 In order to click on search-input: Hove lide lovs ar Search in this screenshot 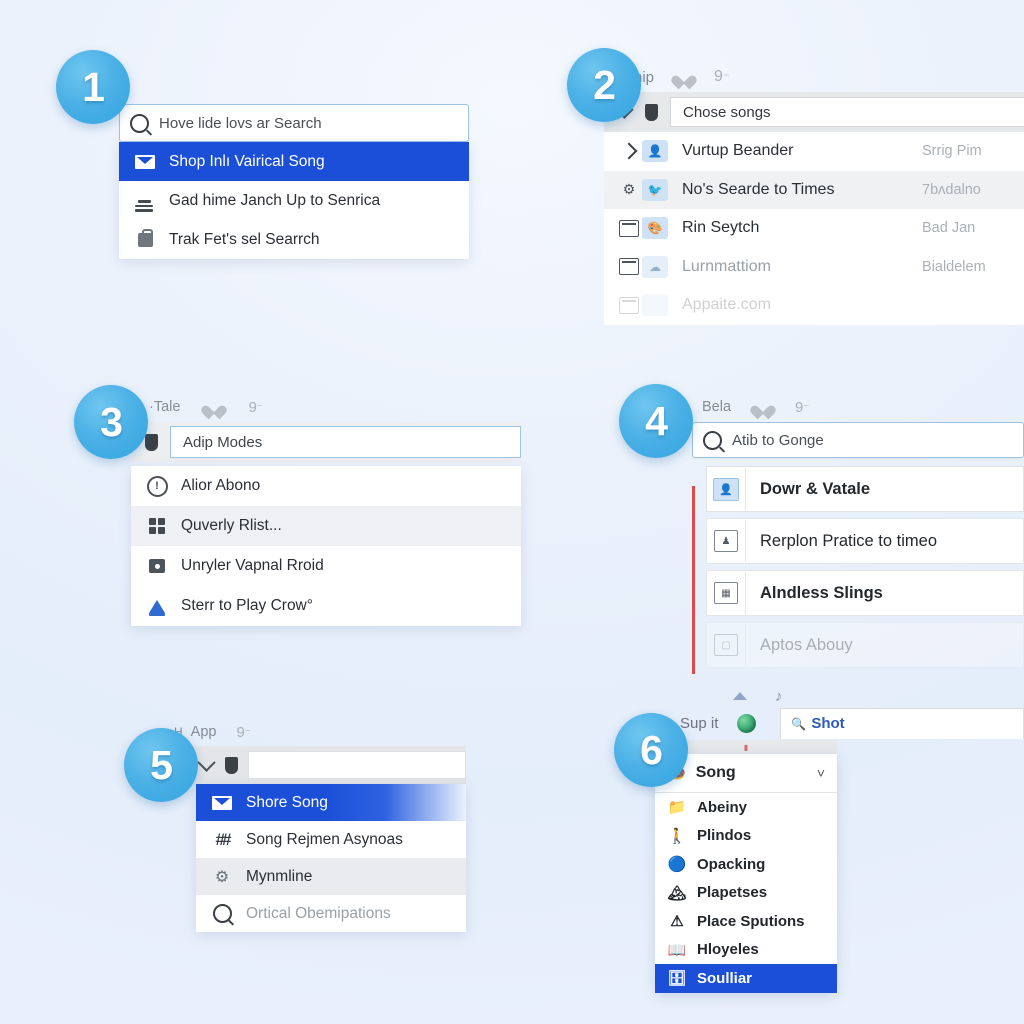, I will do `click(294, 123)`.